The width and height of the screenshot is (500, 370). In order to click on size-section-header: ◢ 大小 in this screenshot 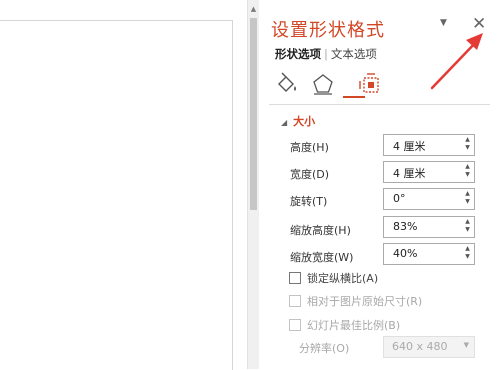, I will do `click(298, 121)`.